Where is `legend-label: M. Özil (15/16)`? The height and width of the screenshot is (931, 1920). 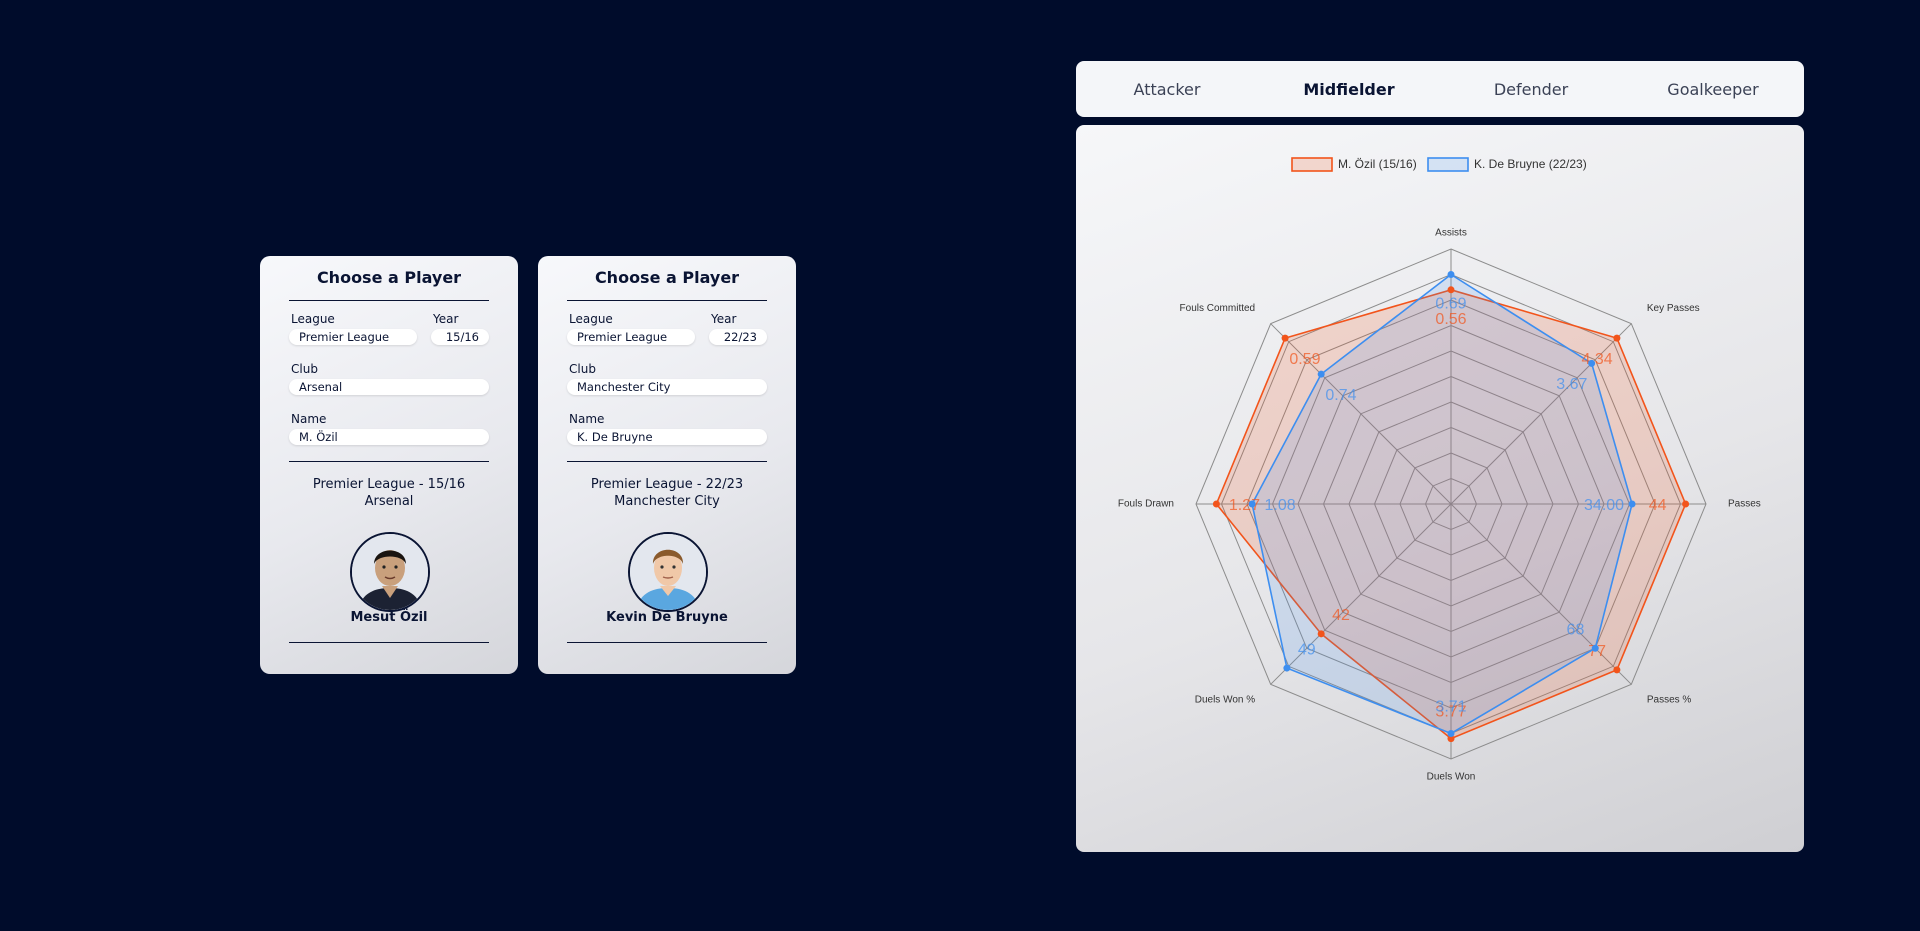
legend-label: M. Özil (15/16) is located at coordinates (1377, 164).